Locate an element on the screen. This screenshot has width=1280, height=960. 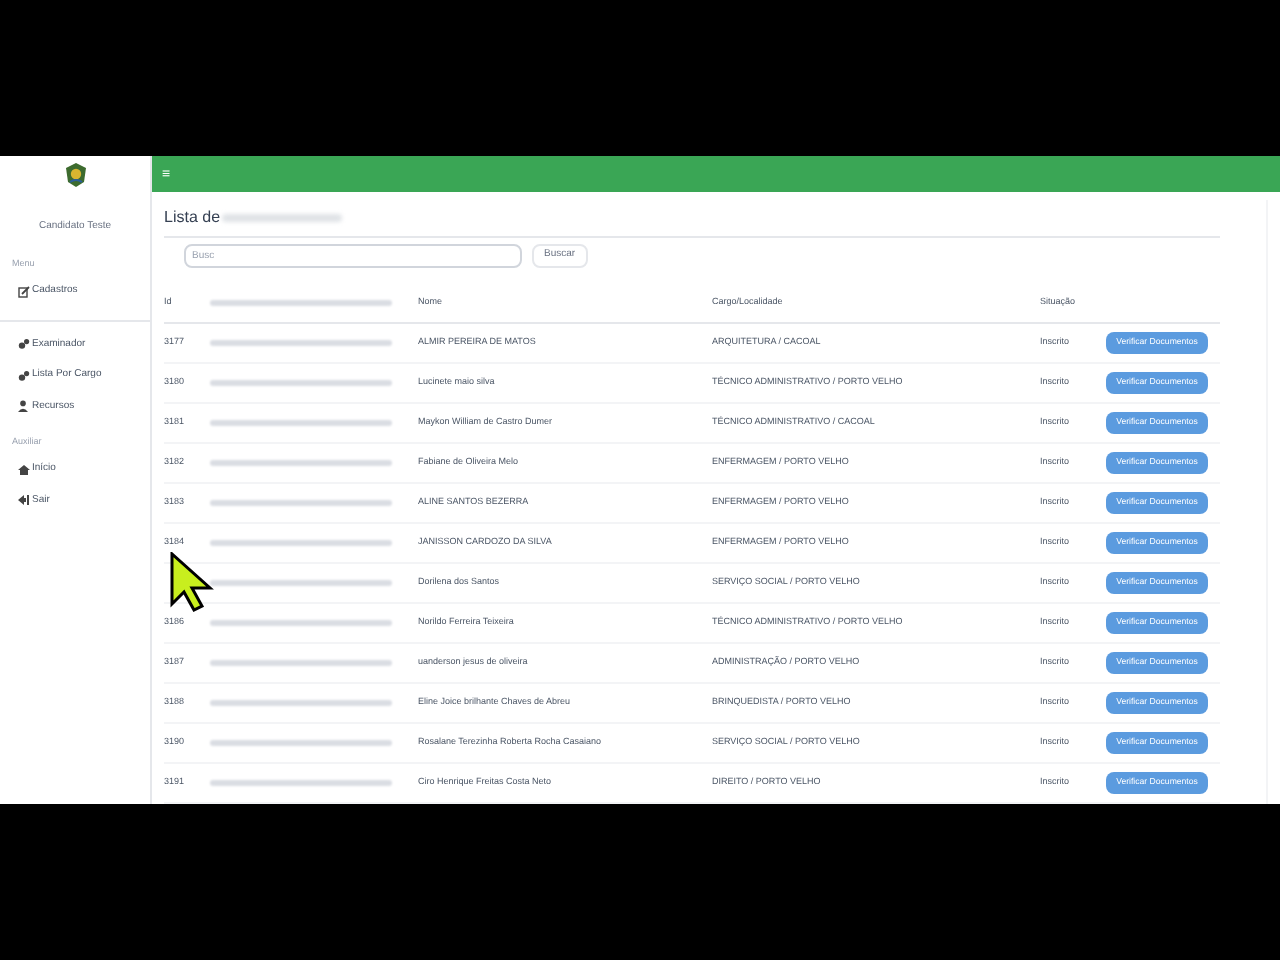
mouse-pointer-icon is located at coordinates (192, 582).